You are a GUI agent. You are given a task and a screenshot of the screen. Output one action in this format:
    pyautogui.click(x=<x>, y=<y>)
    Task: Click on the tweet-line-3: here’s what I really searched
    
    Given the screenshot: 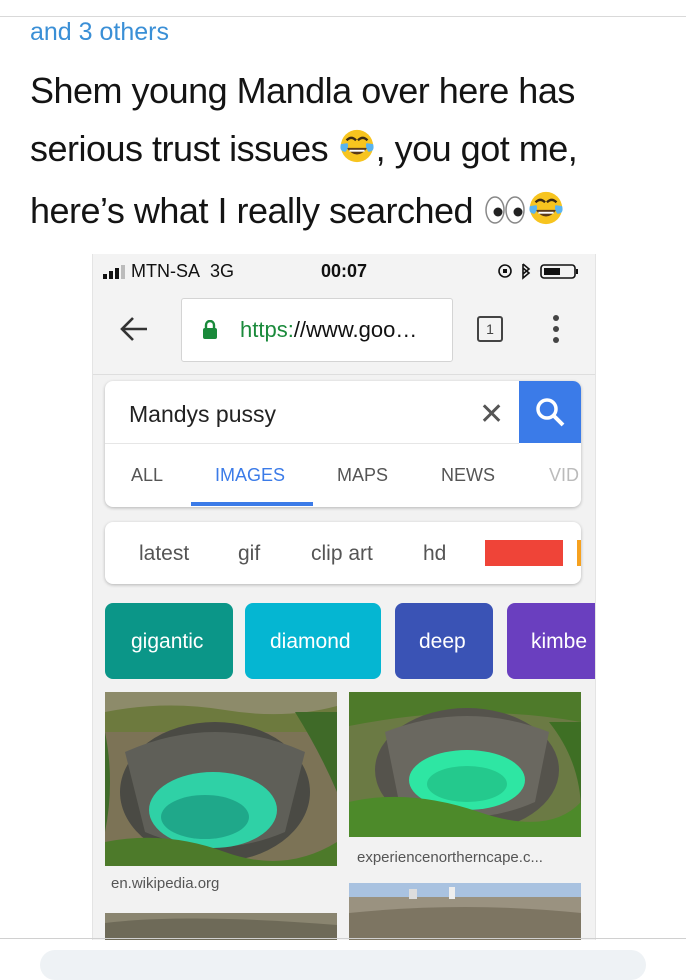 What is the action you would take?
    pyautogui.click(x=350, y=213)
    